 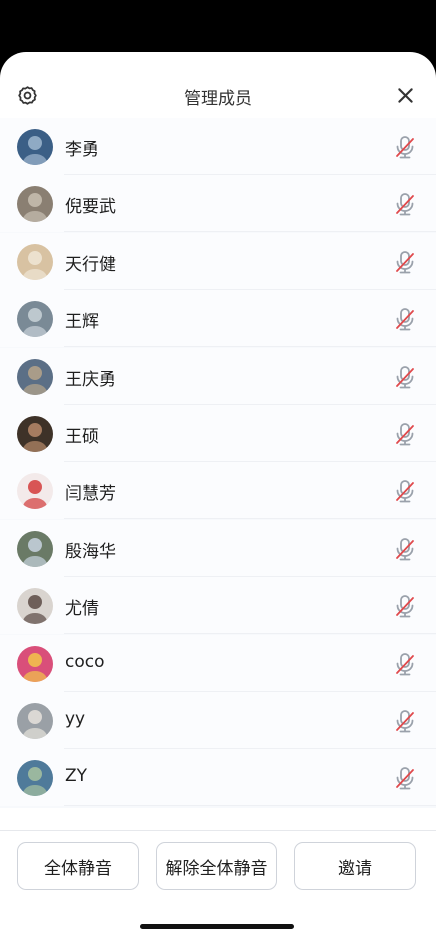 I want to click on mute-all-button: 全体静音, so click(x=78, y=866).